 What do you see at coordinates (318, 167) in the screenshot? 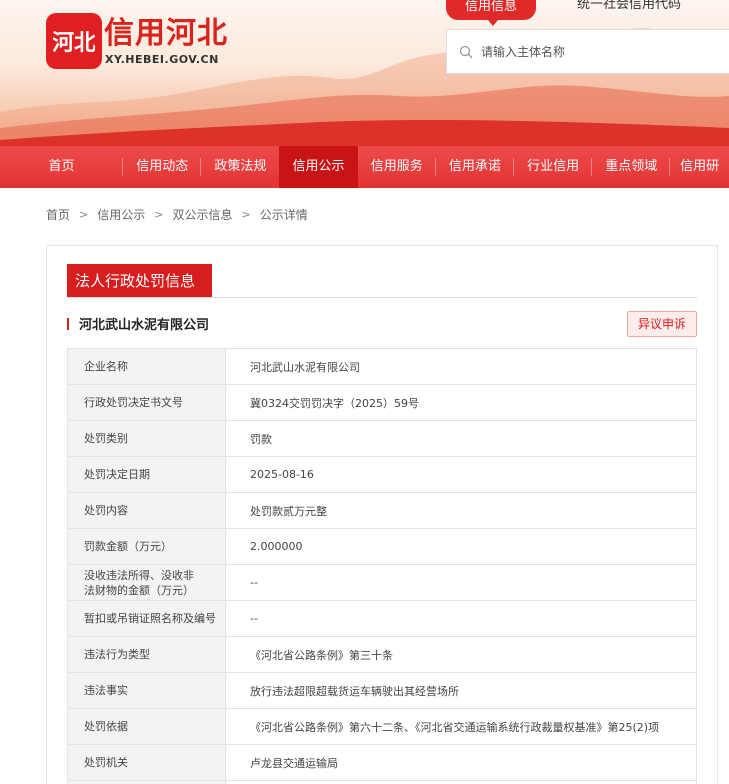
I see `nav-item-publicity: 信用公示` at bounding box center [318, 167].